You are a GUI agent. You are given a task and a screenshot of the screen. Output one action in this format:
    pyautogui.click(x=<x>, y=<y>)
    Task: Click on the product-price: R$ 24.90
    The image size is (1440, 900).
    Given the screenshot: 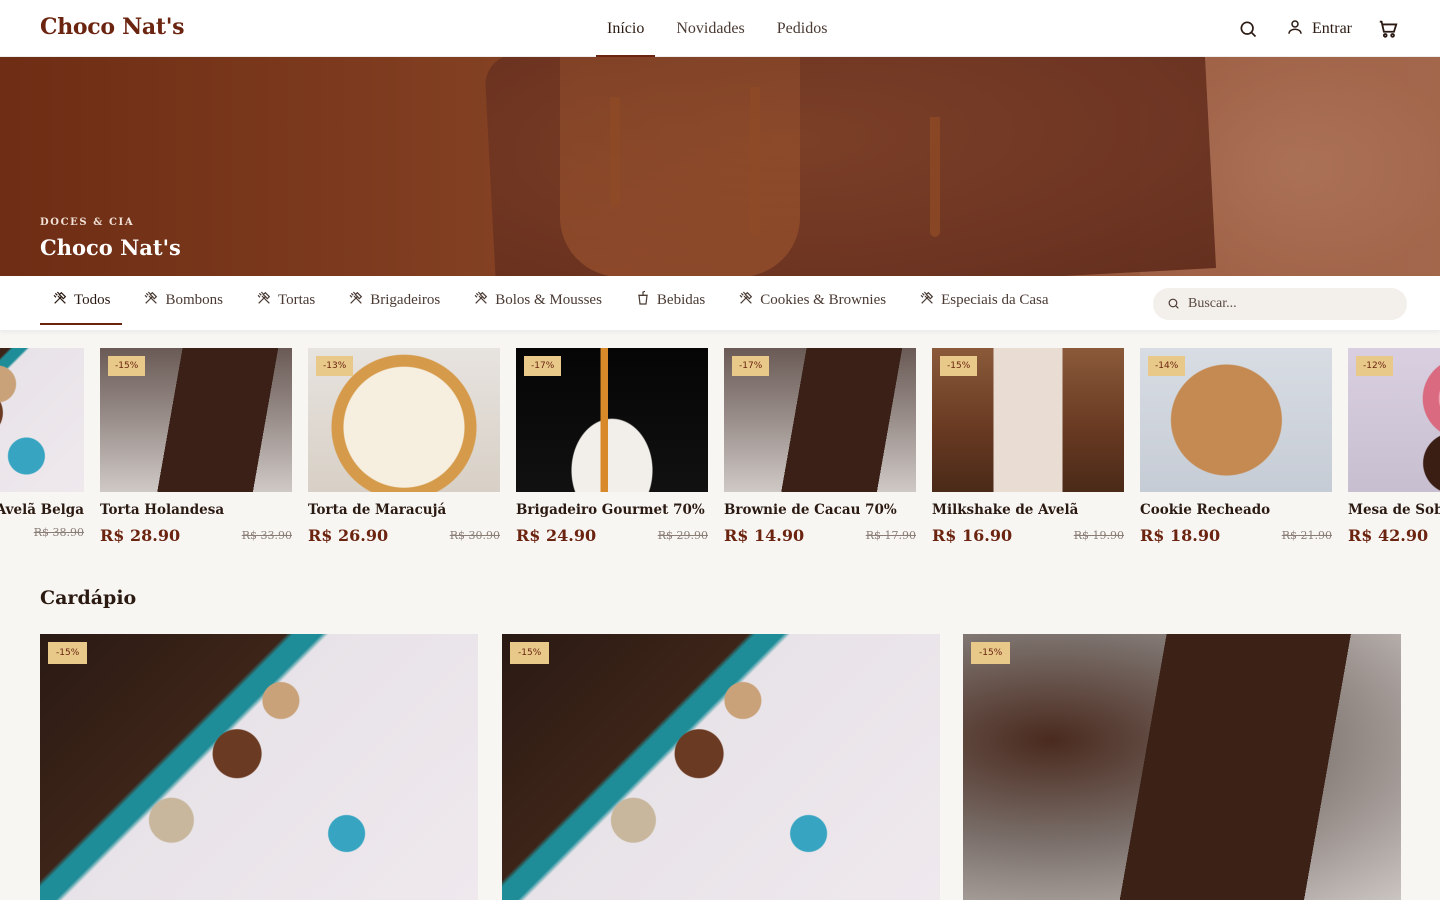 What is the action you would take?
    pyautogui.click(x=556, y=535)
    